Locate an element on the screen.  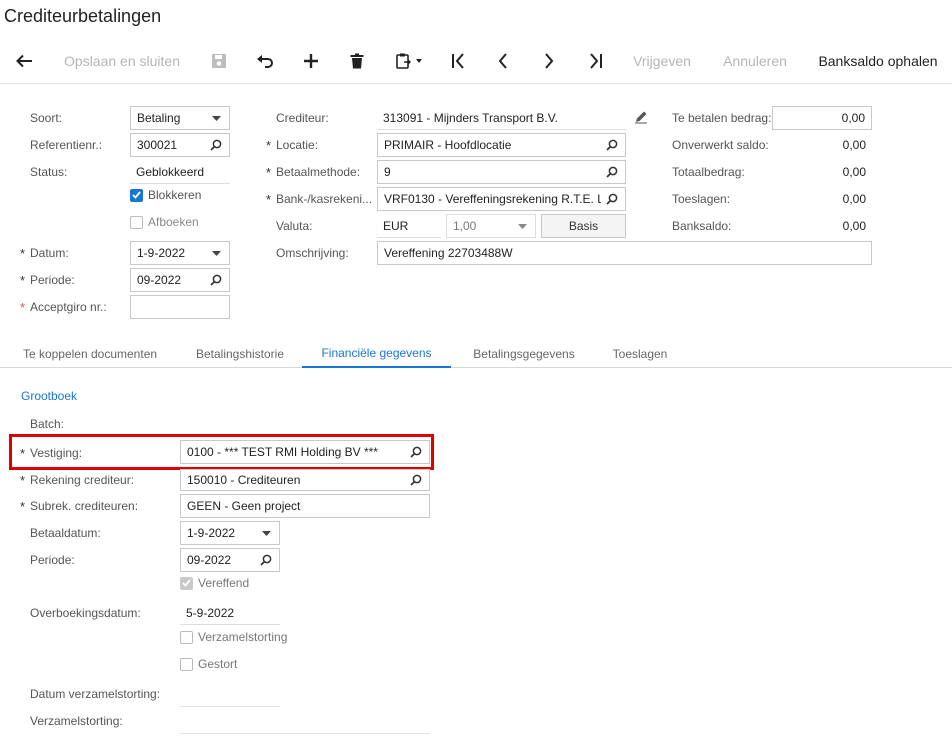
betaalmethode-label: Betaalmethode: is located at coordinates (318, 172).